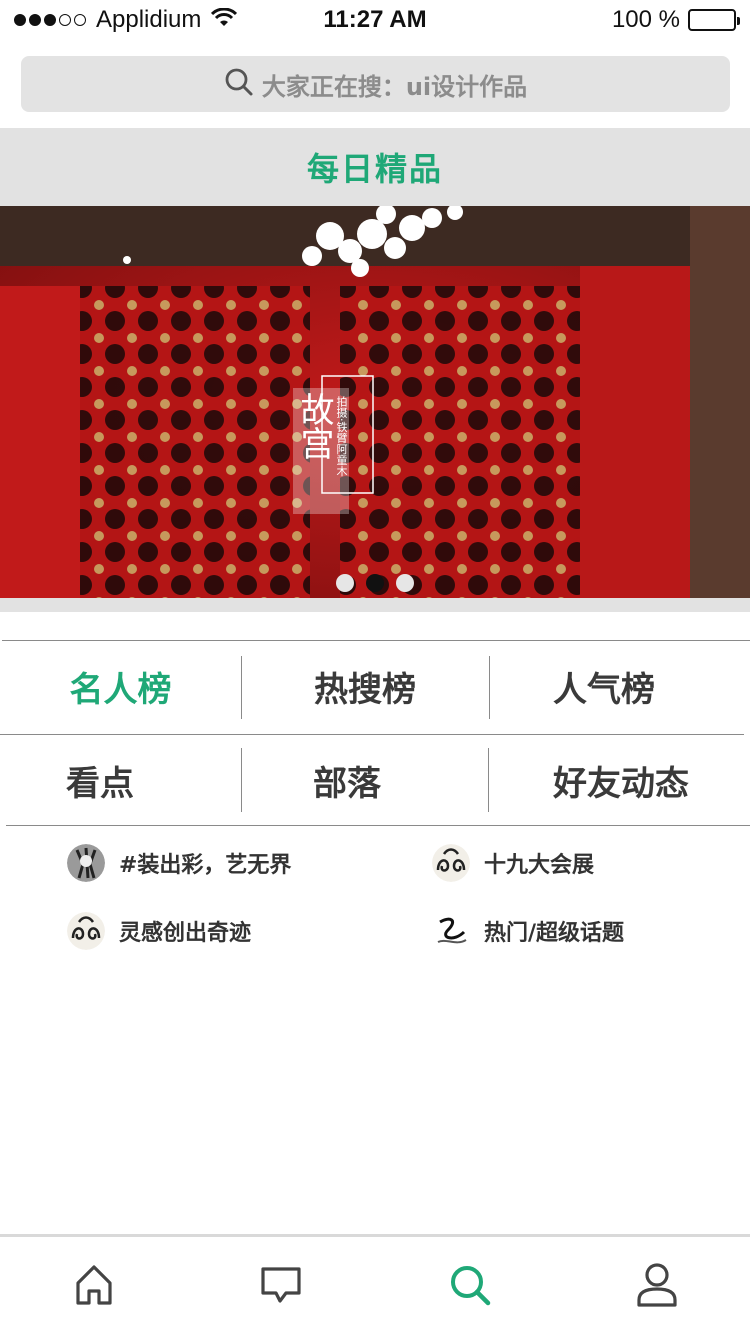  I want to click on tab-tribe: 部落, so click(347, 780).